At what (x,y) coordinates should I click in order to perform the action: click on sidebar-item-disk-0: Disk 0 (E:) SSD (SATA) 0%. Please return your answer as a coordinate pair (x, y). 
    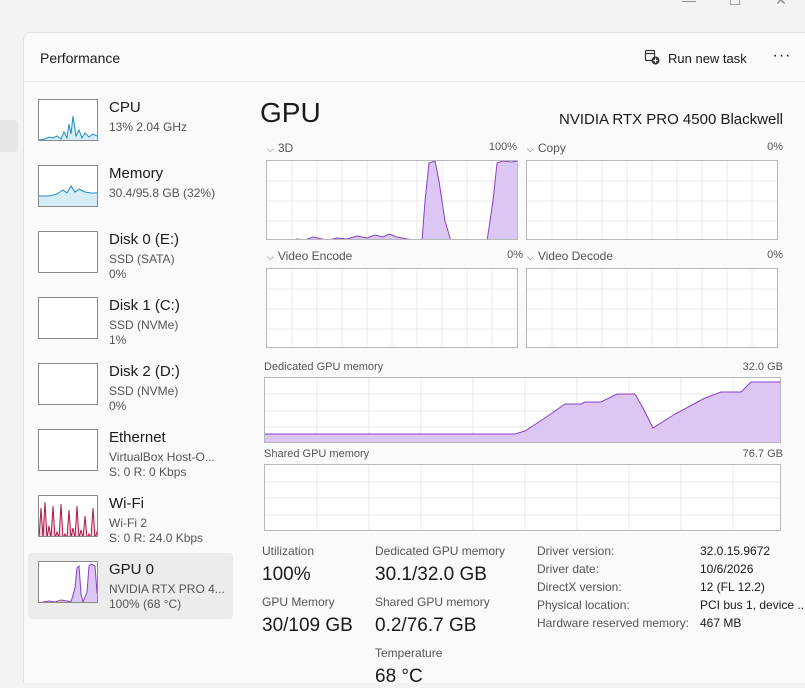
    Looking at the image, I should click on (130, 256).